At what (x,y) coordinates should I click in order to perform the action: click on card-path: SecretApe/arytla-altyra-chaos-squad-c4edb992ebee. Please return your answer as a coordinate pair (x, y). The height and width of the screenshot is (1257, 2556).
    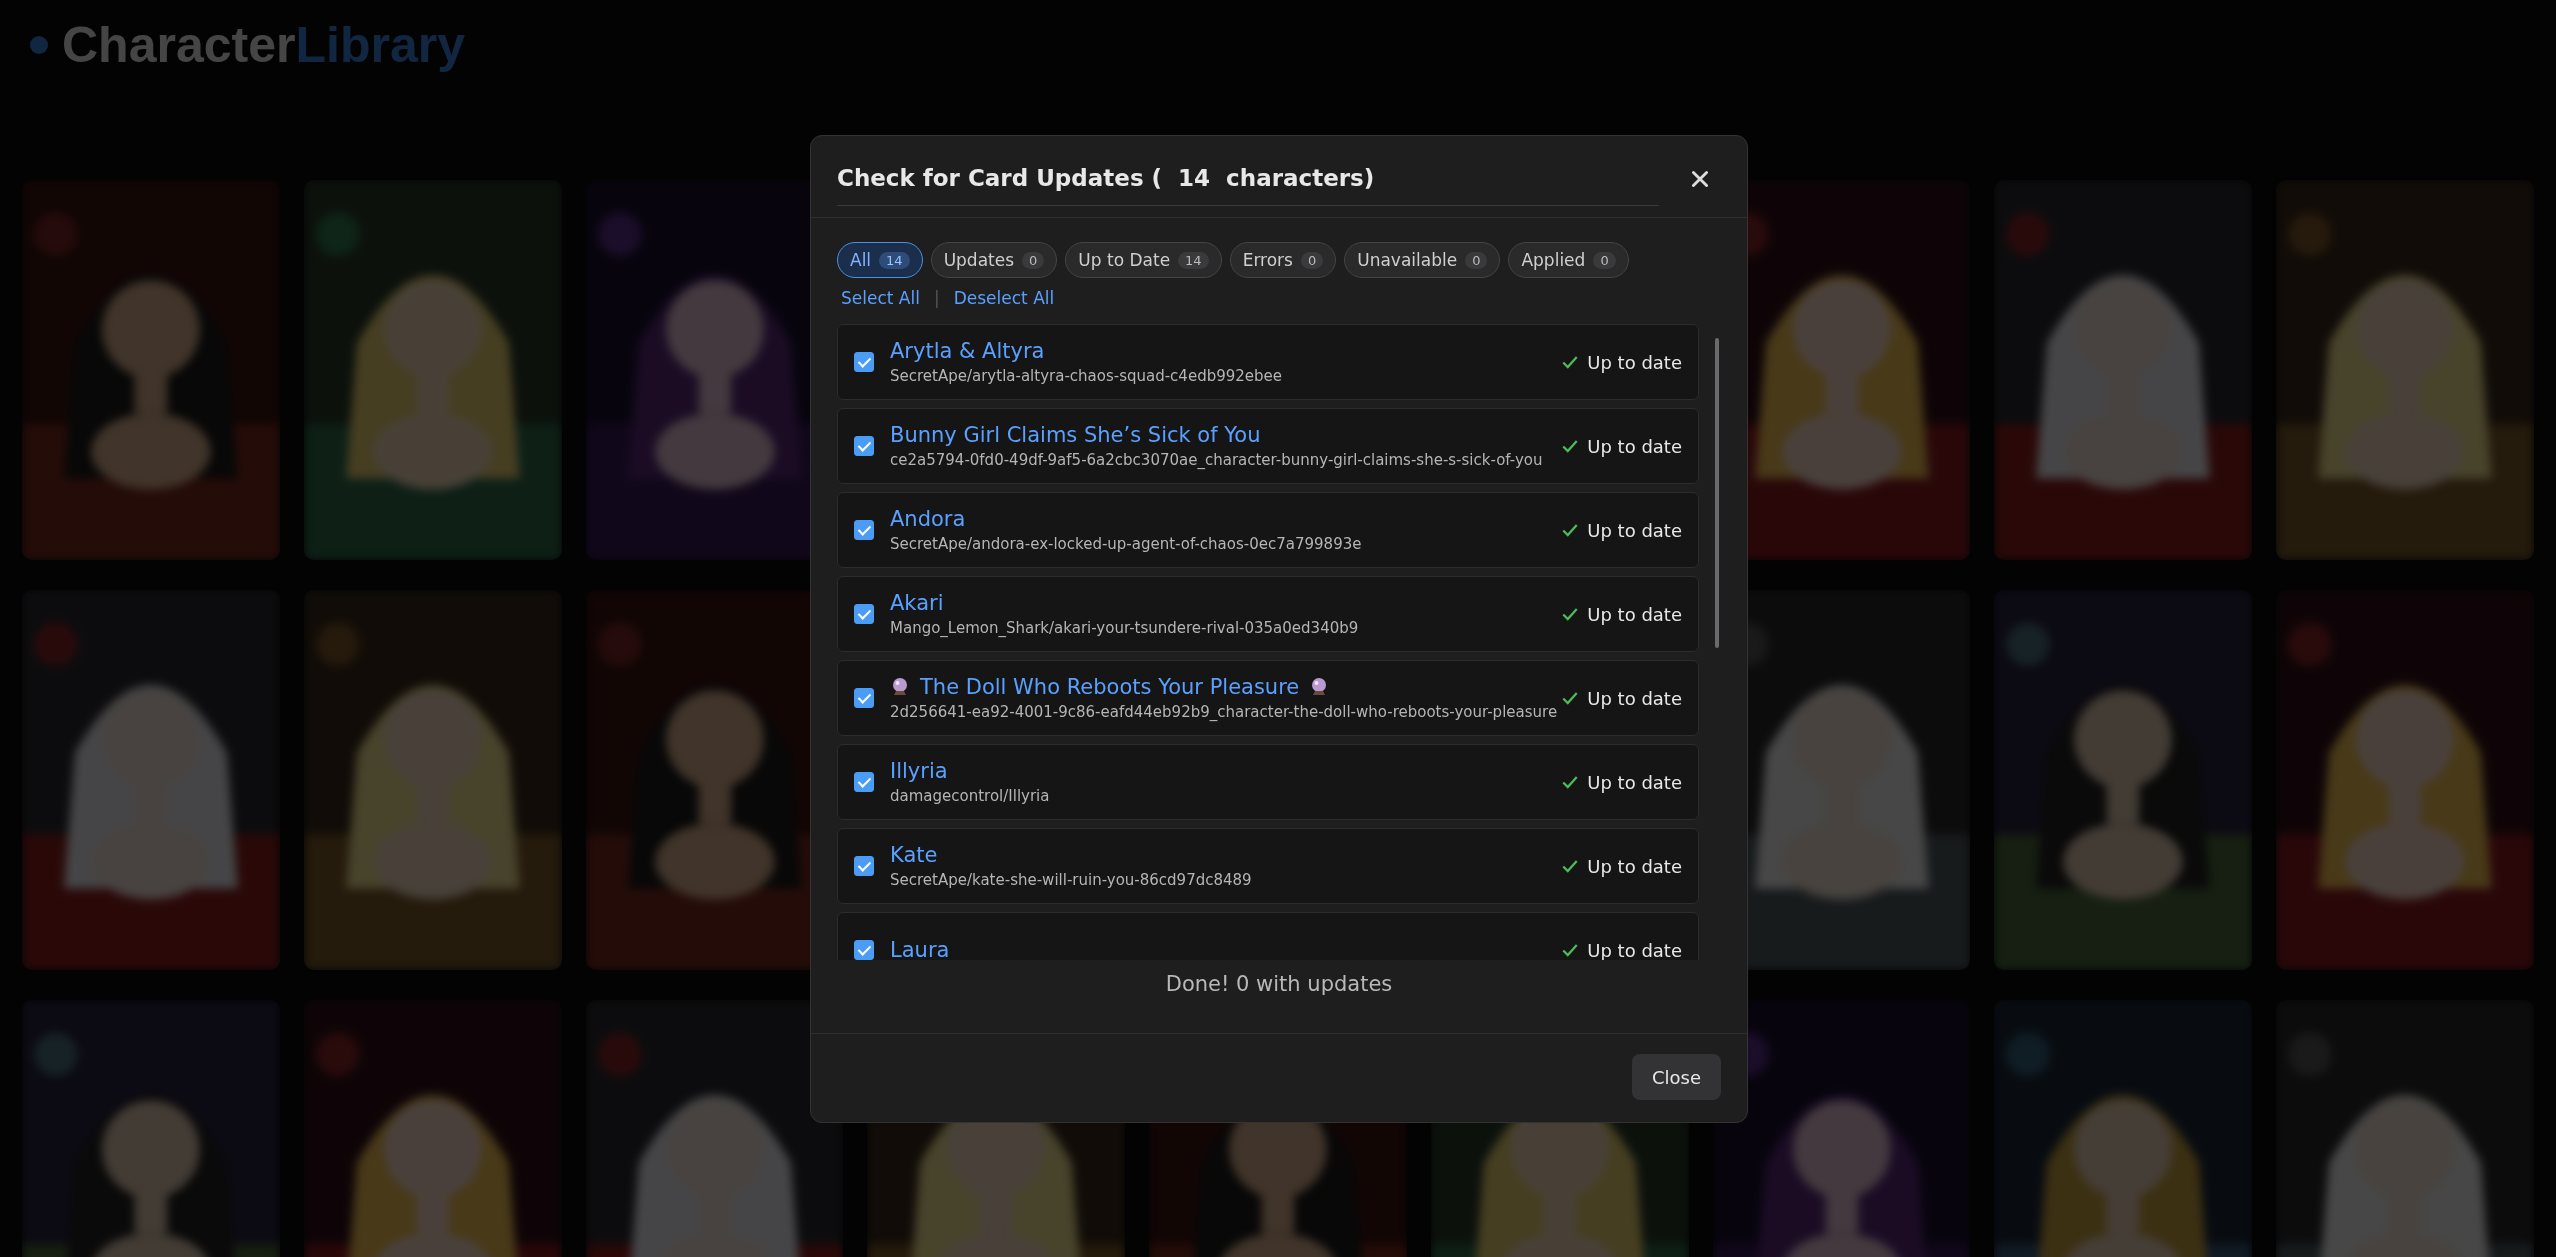
    Looking at the image, I should click on (1086, 376).